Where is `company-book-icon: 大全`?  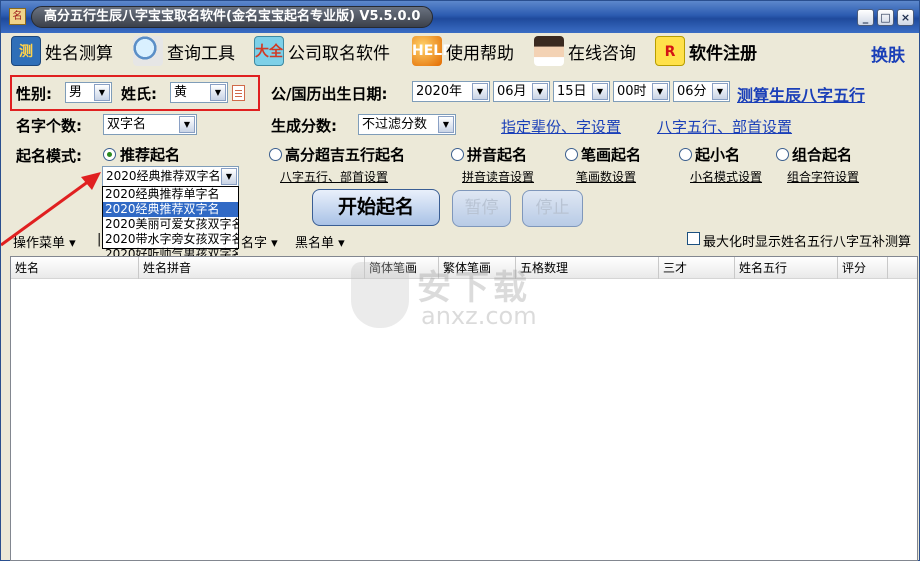 company-book-icon: 大全 is located at coordinates (269, 51).